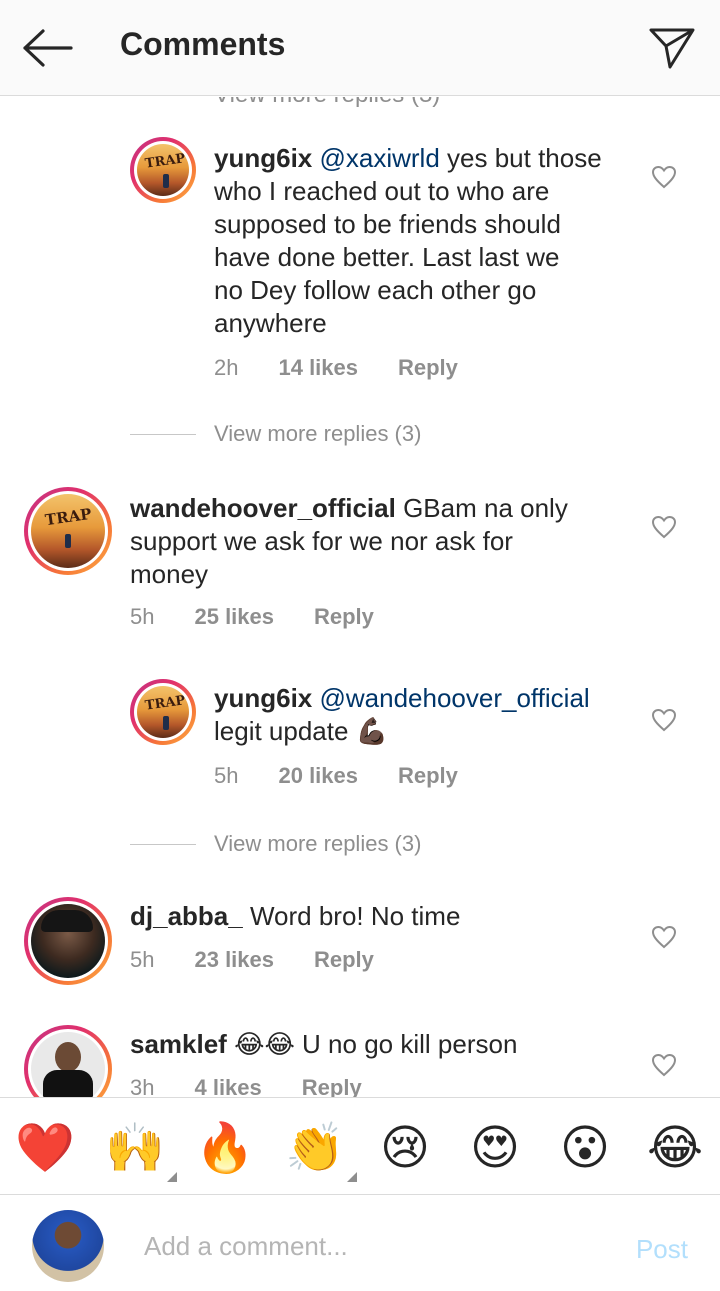 The width and height of the screenshot is (720, 1291). What do you see at coordinates (186, 916) in the screenshot?
I see `comment-username: dj_abba_` at bounding box center [186, 916].